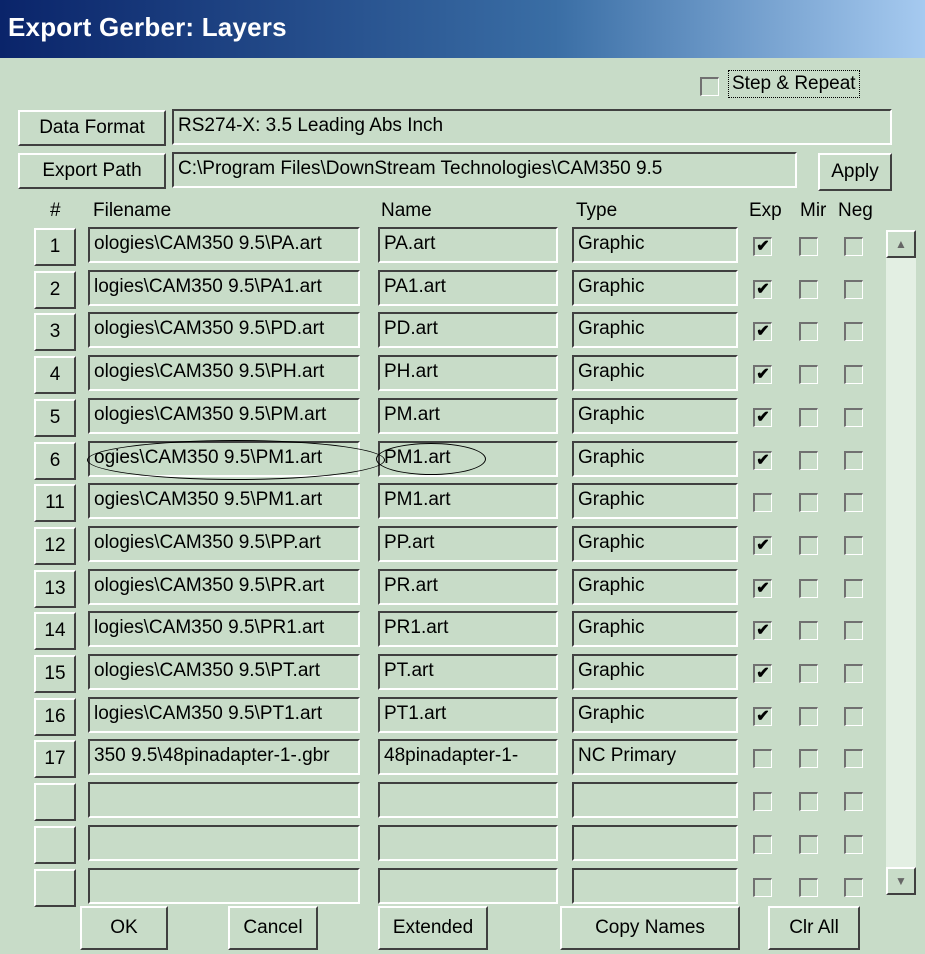  What do you see at coordinates (468, 715) in the screenshot?
I see `row-name-field: PT1.art` at bounding box center [468, 715].